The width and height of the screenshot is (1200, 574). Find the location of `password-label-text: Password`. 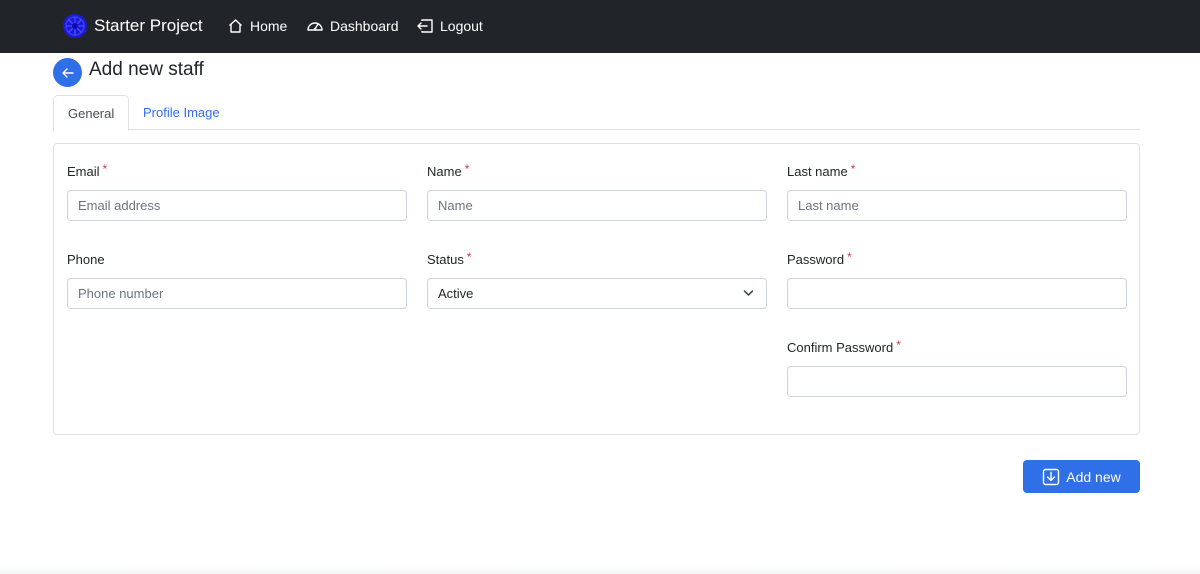

password-label-text: Password is located at coordinates (816, 259).